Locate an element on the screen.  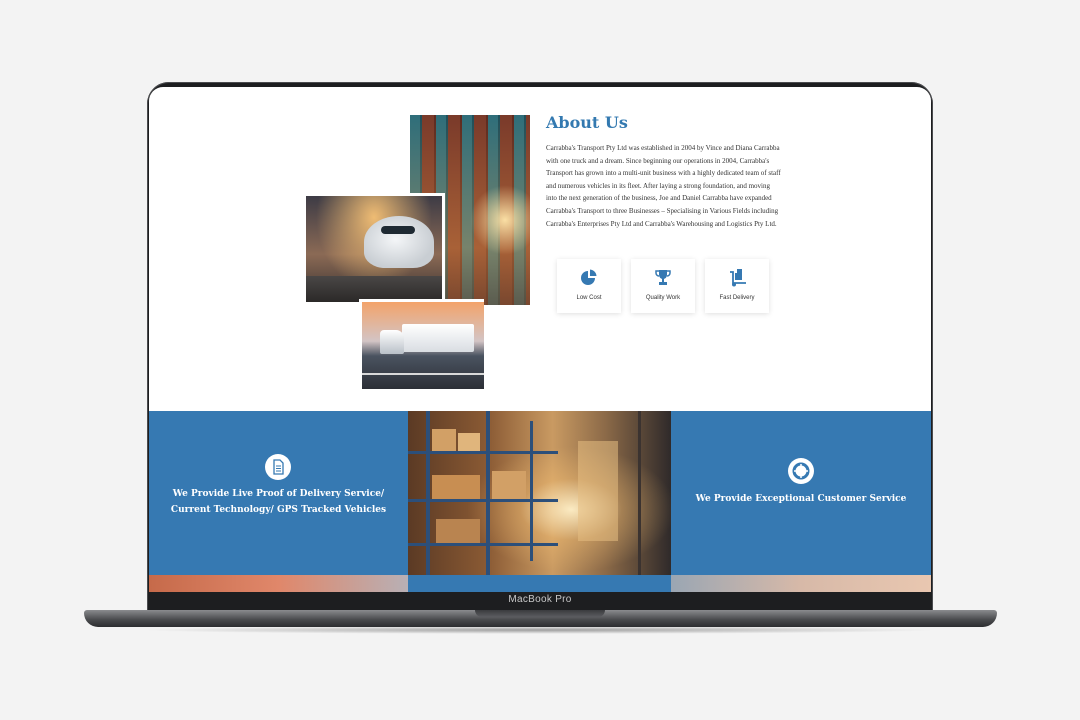
feature-label: Low Cost is located at coordinates (589, 298).